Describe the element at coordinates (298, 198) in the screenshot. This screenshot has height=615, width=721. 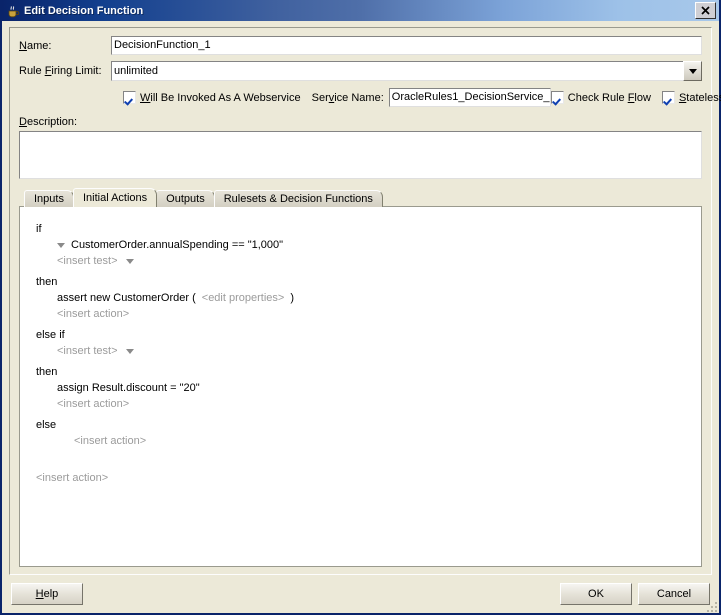
I see `tab-rulesets-decision-functions: Rulesets & Decision Functions` at that location.